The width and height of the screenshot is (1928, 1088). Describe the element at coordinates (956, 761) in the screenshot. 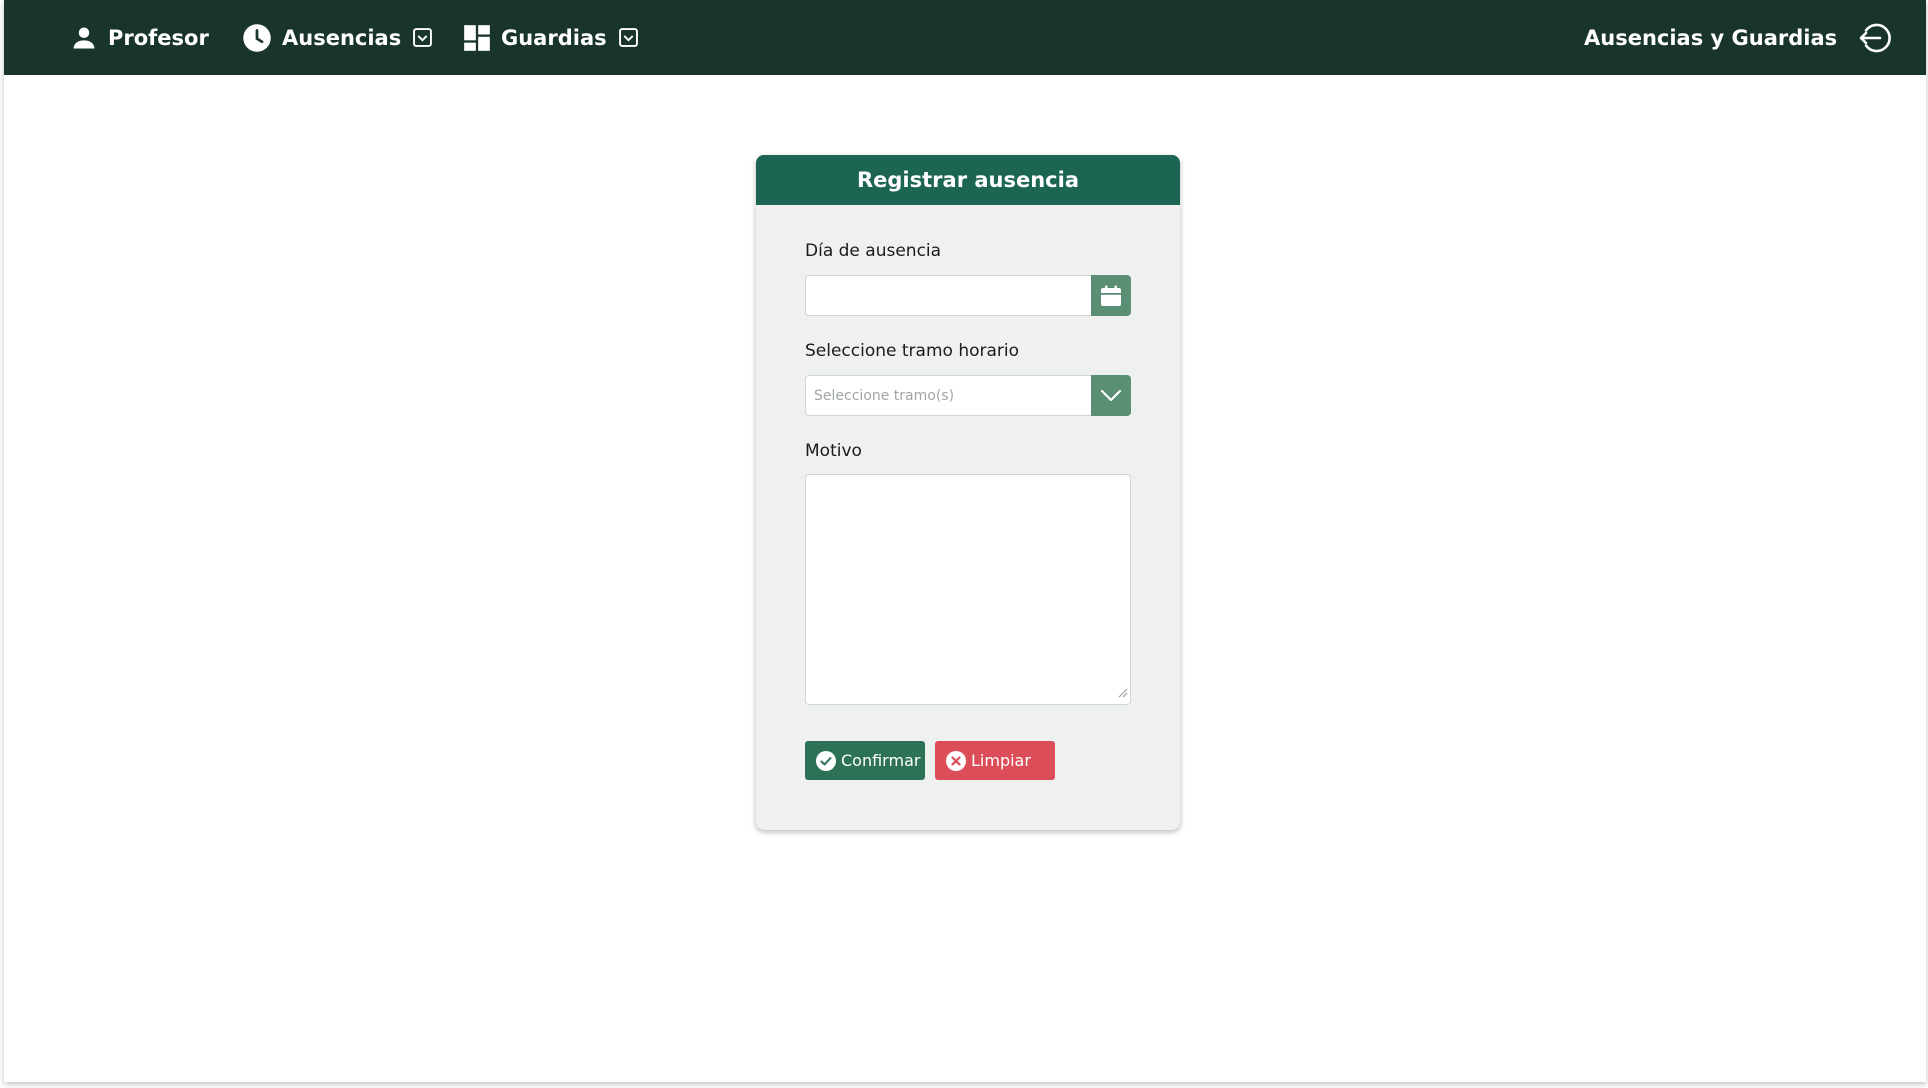

I see `x-circle-icon` at that location.